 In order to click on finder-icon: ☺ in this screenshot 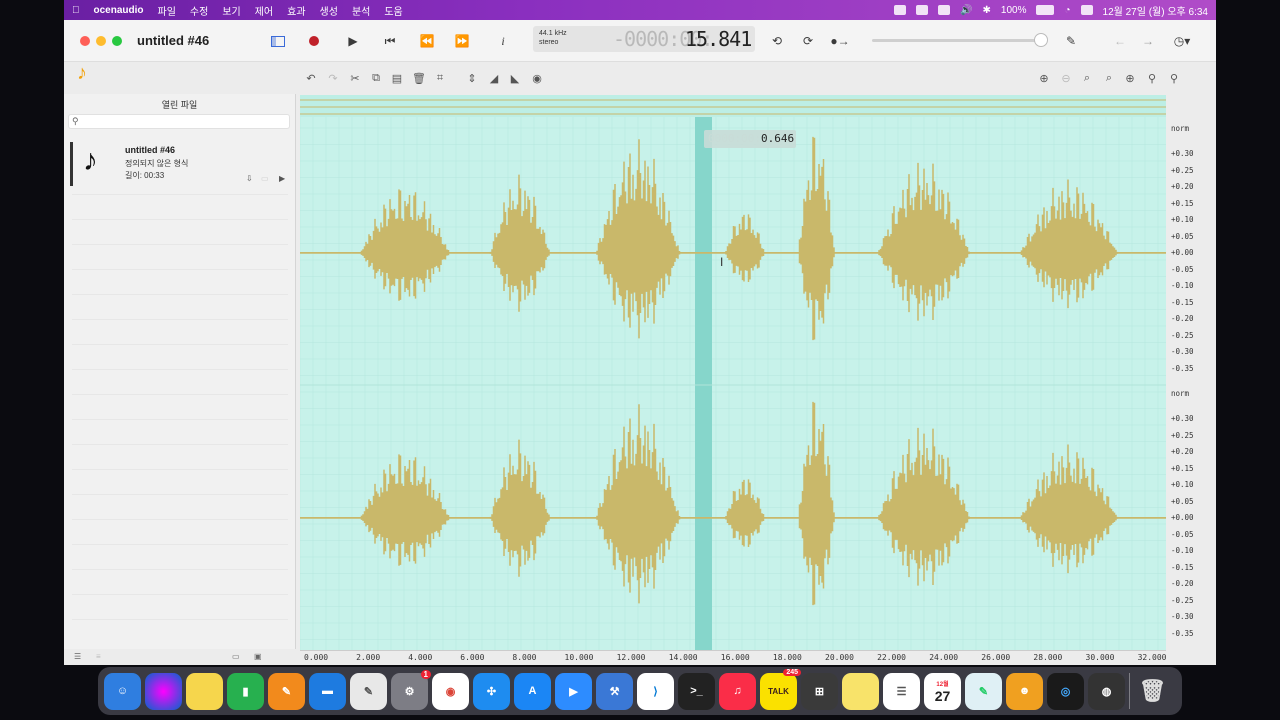, I will do `click(122, 691)`.